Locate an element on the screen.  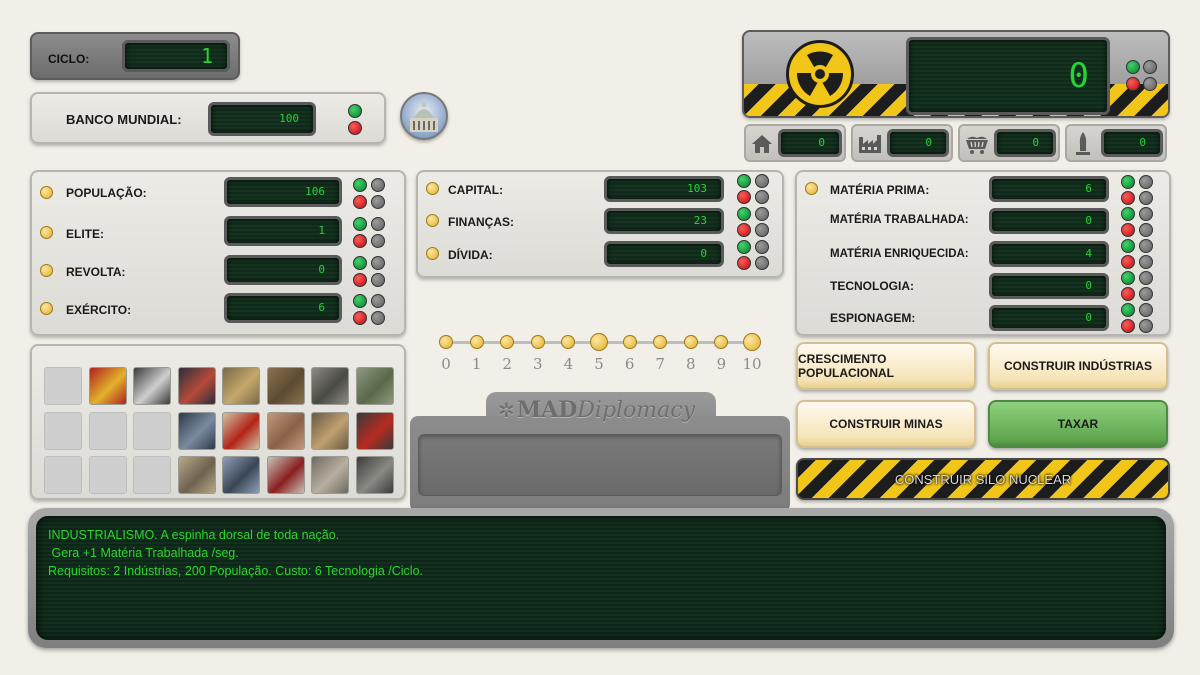
robot-card is located at coordinates (152, 386).